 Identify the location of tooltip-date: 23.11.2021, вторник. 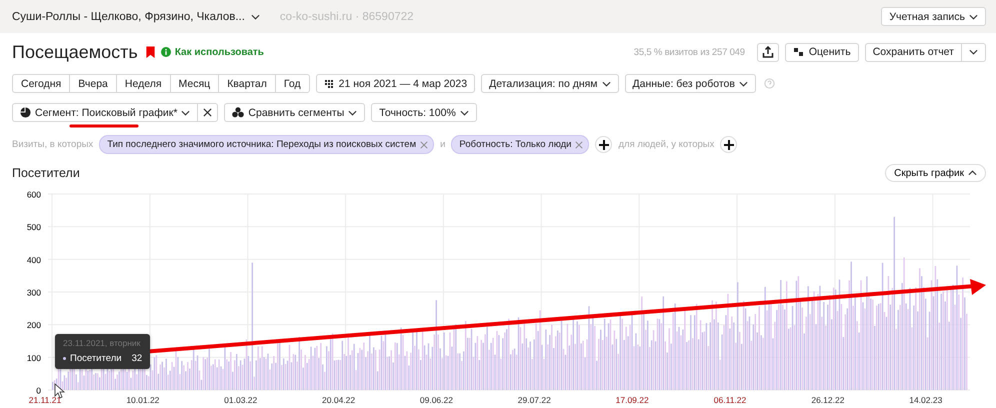
(102, 343).